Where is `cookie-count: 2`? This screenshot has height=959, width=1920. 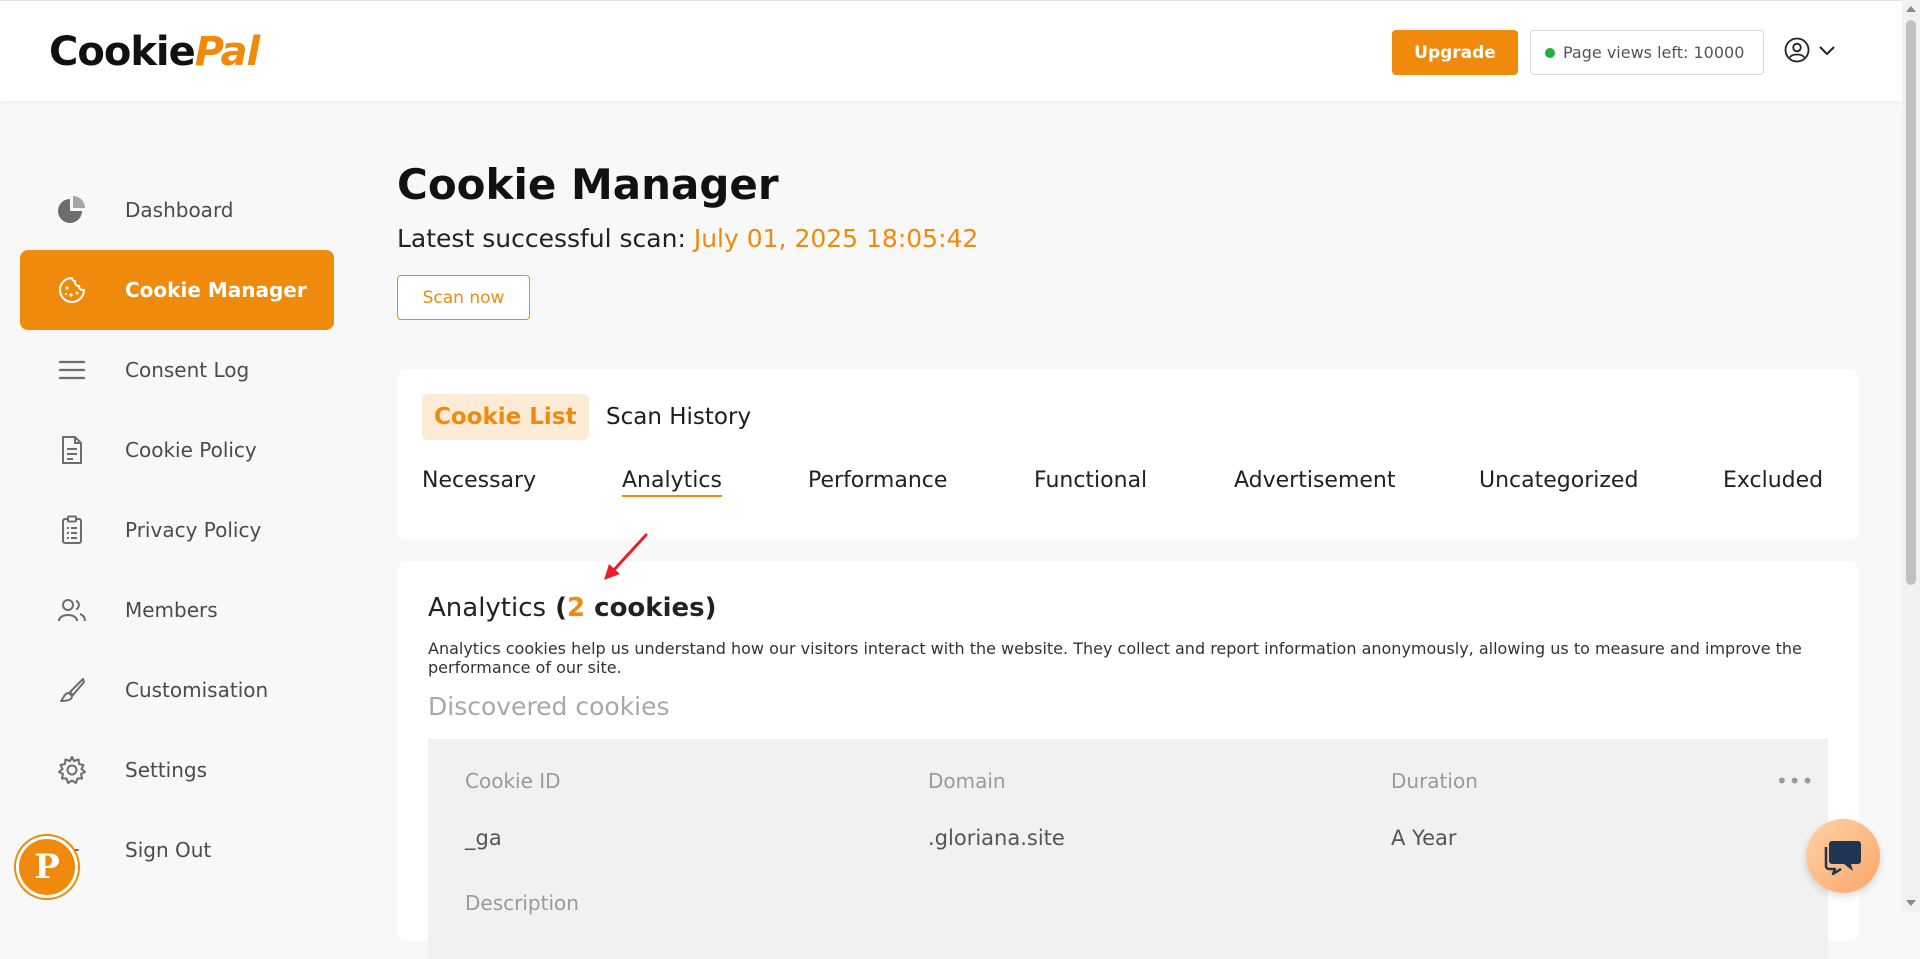 cookie-count: 2 is located at coordinates (576, 608).